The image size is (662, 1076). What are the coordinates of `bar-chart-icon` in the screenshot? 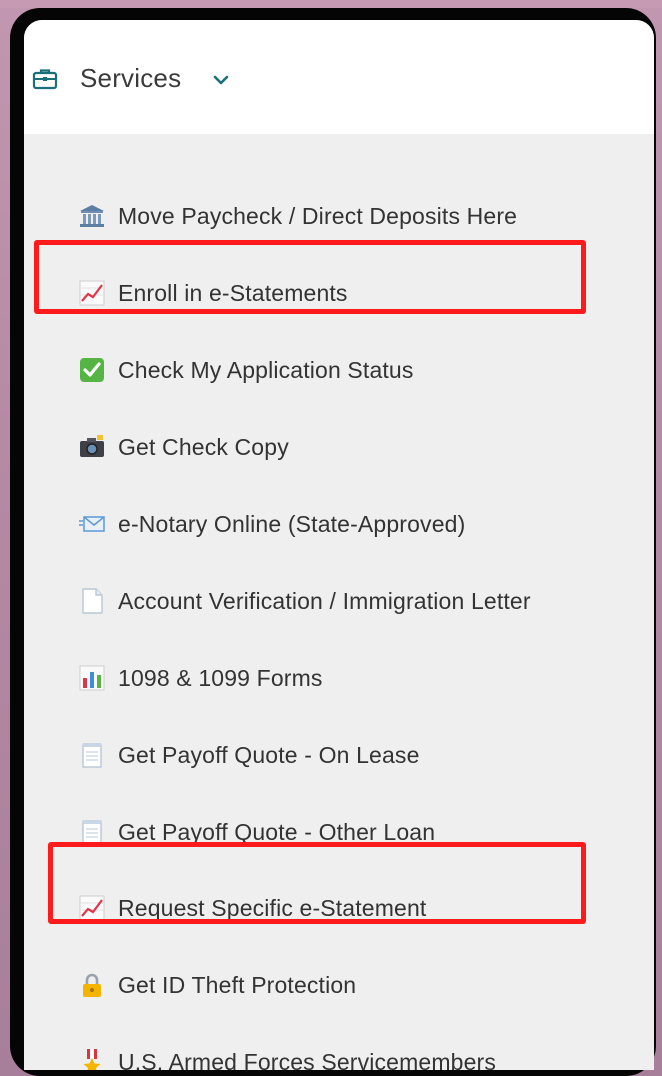 It's located at (92, 678).